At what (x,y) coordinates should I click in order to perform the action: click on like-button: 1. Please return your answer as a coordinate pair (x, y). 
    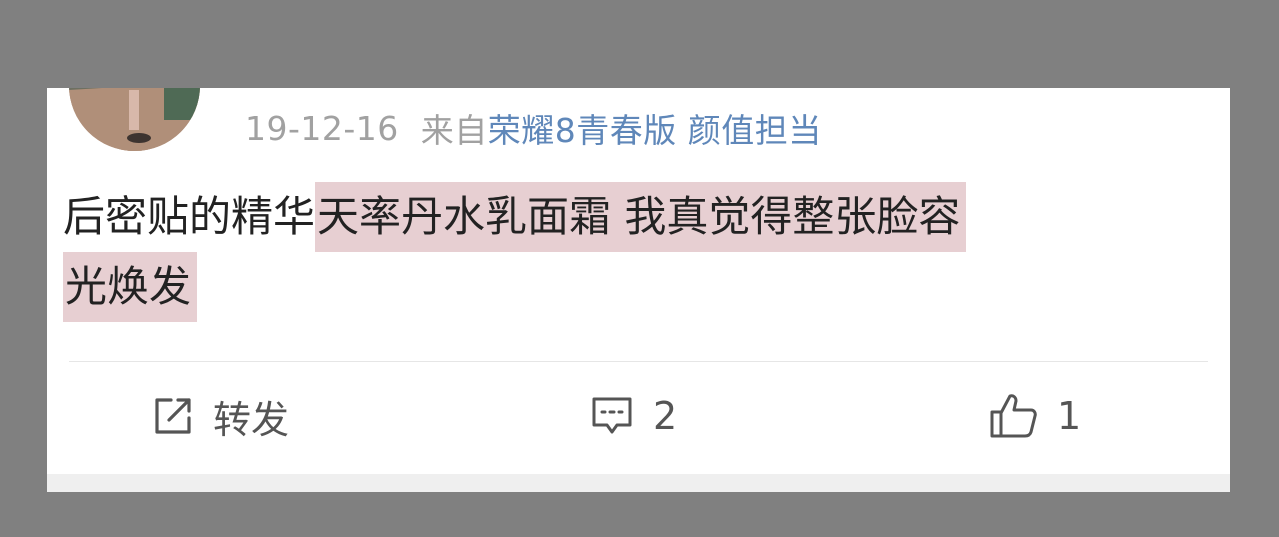
    Looking at the image, I should click on (1035, 416).